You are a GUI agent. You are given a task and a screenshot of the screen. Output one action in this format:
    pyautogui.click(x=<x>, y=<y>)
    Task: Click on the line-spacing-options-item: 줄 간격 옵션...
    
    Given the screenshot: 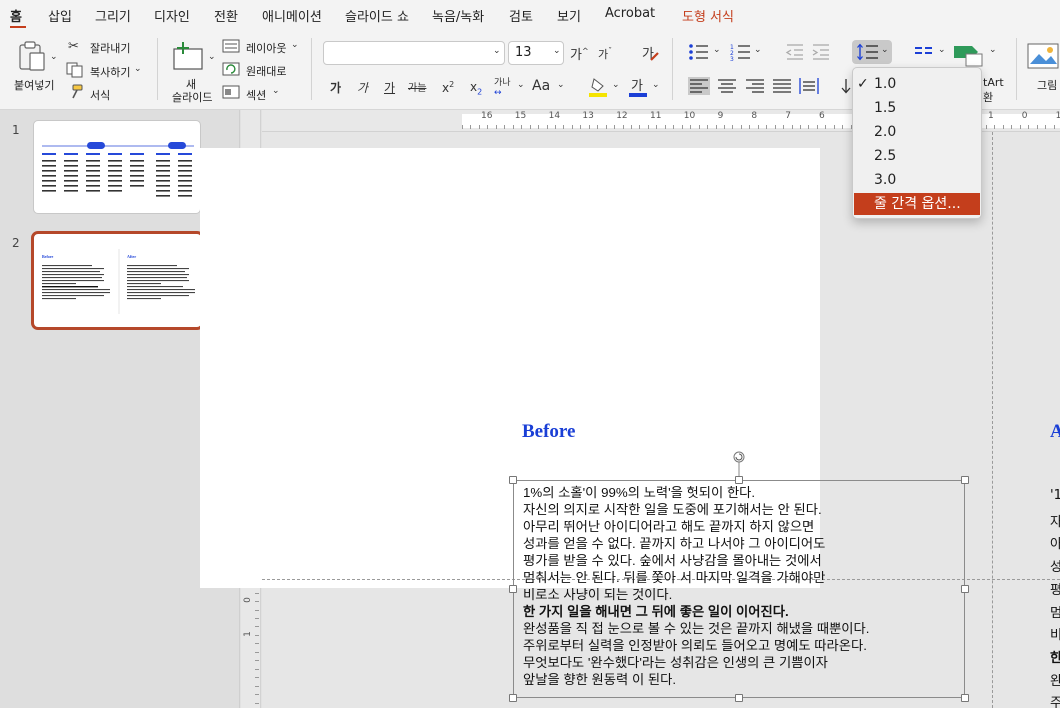 What is the action you would take?
    pyautogui.click(x=917, y=204)
    